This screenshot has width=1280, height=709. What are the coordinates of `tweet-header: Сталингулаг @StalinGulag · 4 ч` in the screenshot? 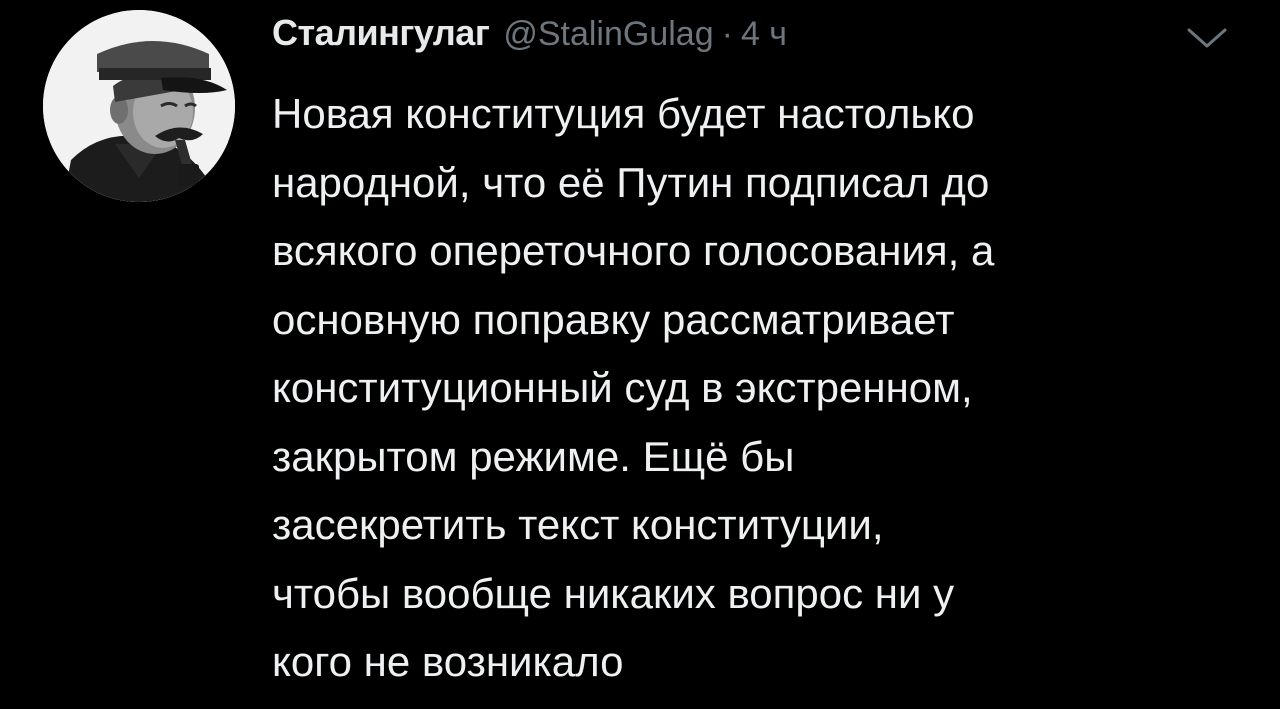 It's located at (529, 38).